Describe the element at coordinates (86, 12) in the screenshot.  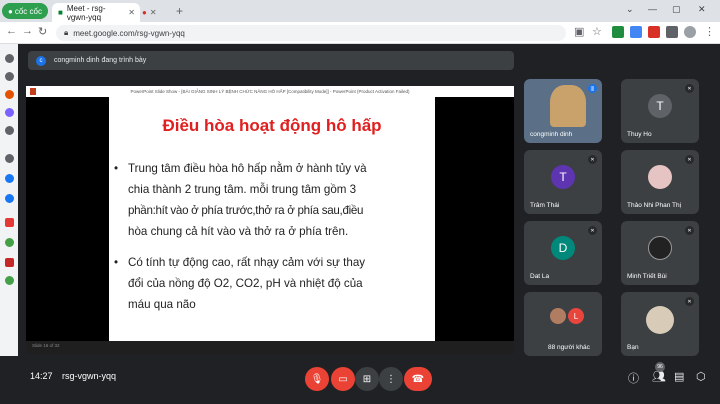
I see `tab-title: Meet - rsg-vgwn-yqq` at that location.